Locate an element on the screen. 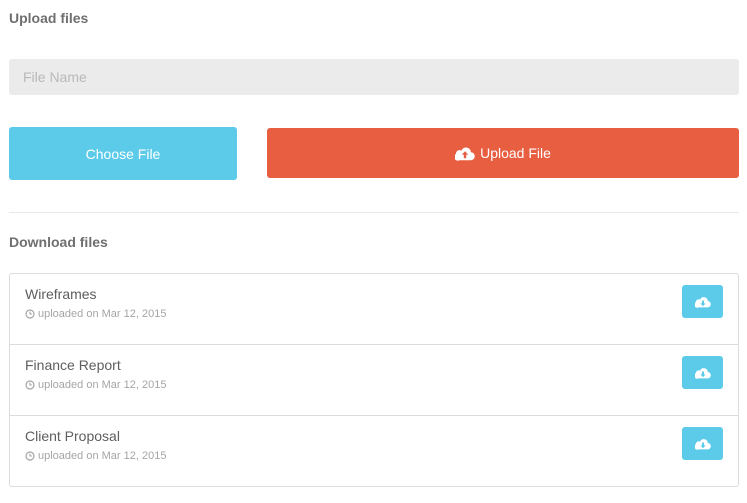 Image resolution: width=747 pixels, height=503 pixels. cloud-upload-icon is located at coordinates (465, 154).